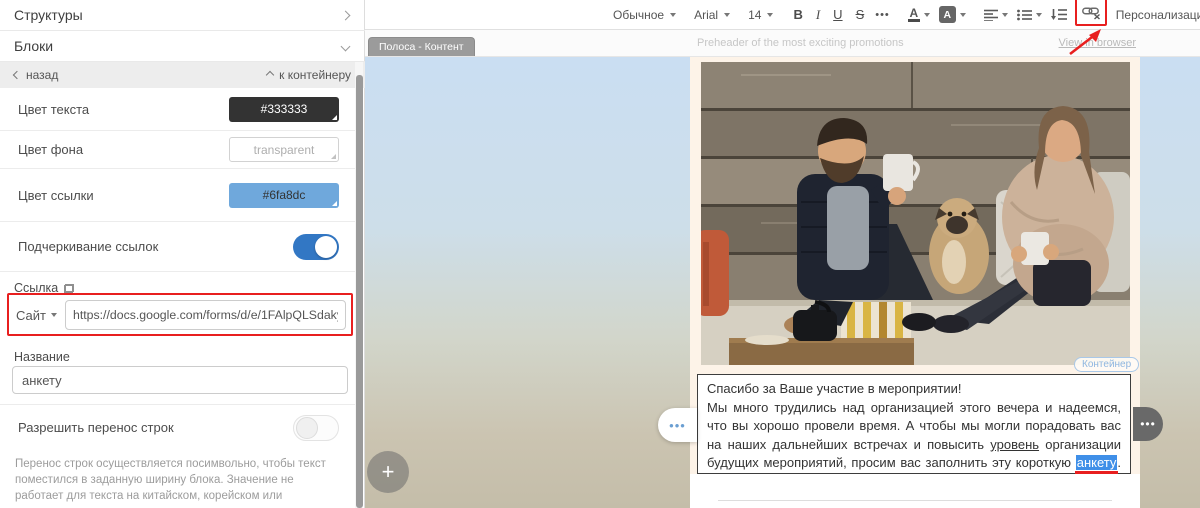 The width and height of the screenshot is (1200, 508). I want to click on content-divider-block, so click(915, 500).